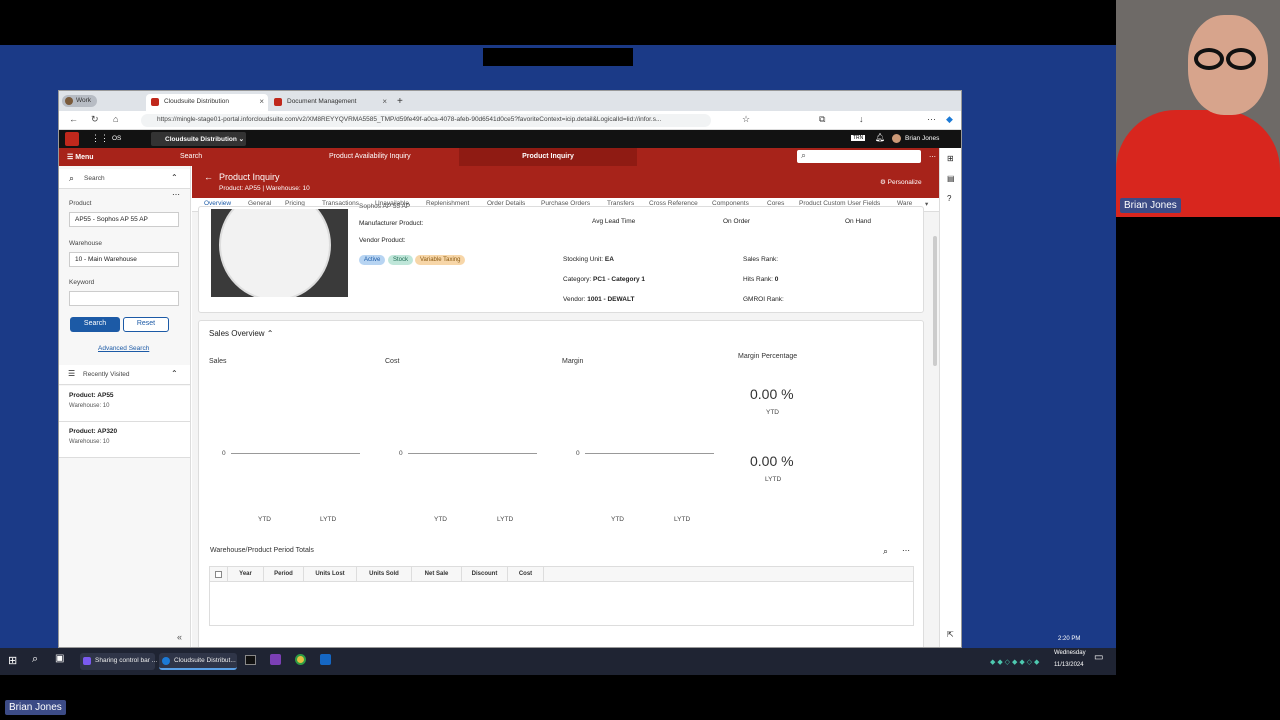 Image resolution: width=1280 pixels, height=720 pixels. What do you see at coordinates (115, 119) in the screenshot?
I see `home-icon: ⌂` at bounding box center [115, 119].